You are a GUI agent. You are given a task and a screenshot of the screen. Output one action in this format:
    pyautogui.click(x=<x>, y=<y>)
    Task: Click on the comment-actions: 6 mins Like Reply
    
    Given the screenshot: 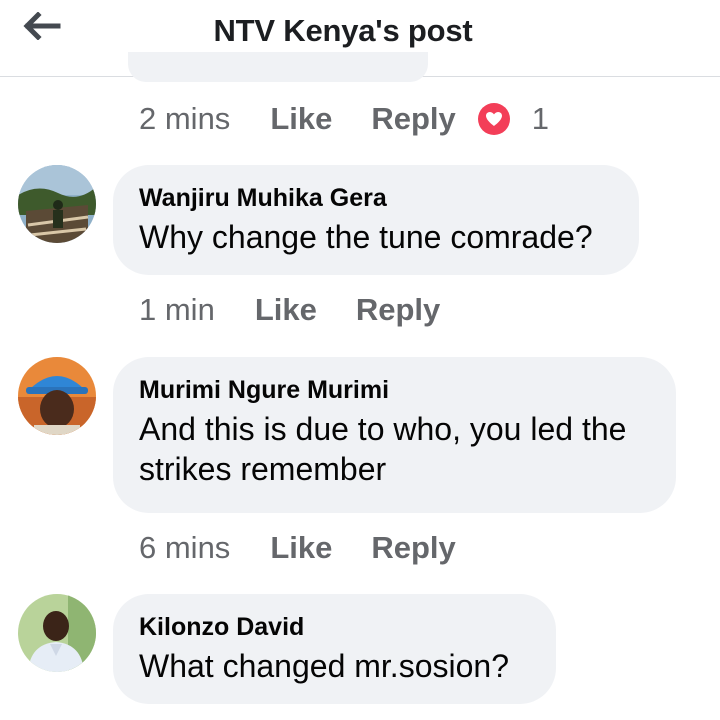 What is the action you would take?
    pyautogui.click(x=317, y=548)
    